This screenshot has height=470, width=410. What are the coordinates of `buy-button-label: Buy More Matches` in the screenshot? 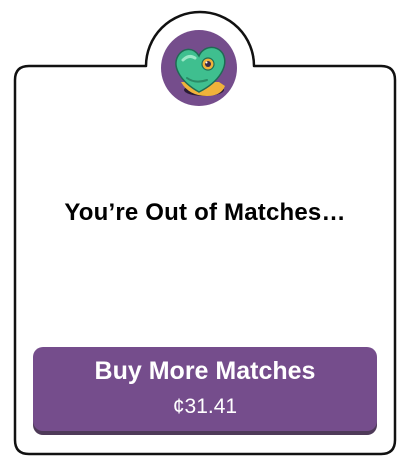 It's located at (205, 371).